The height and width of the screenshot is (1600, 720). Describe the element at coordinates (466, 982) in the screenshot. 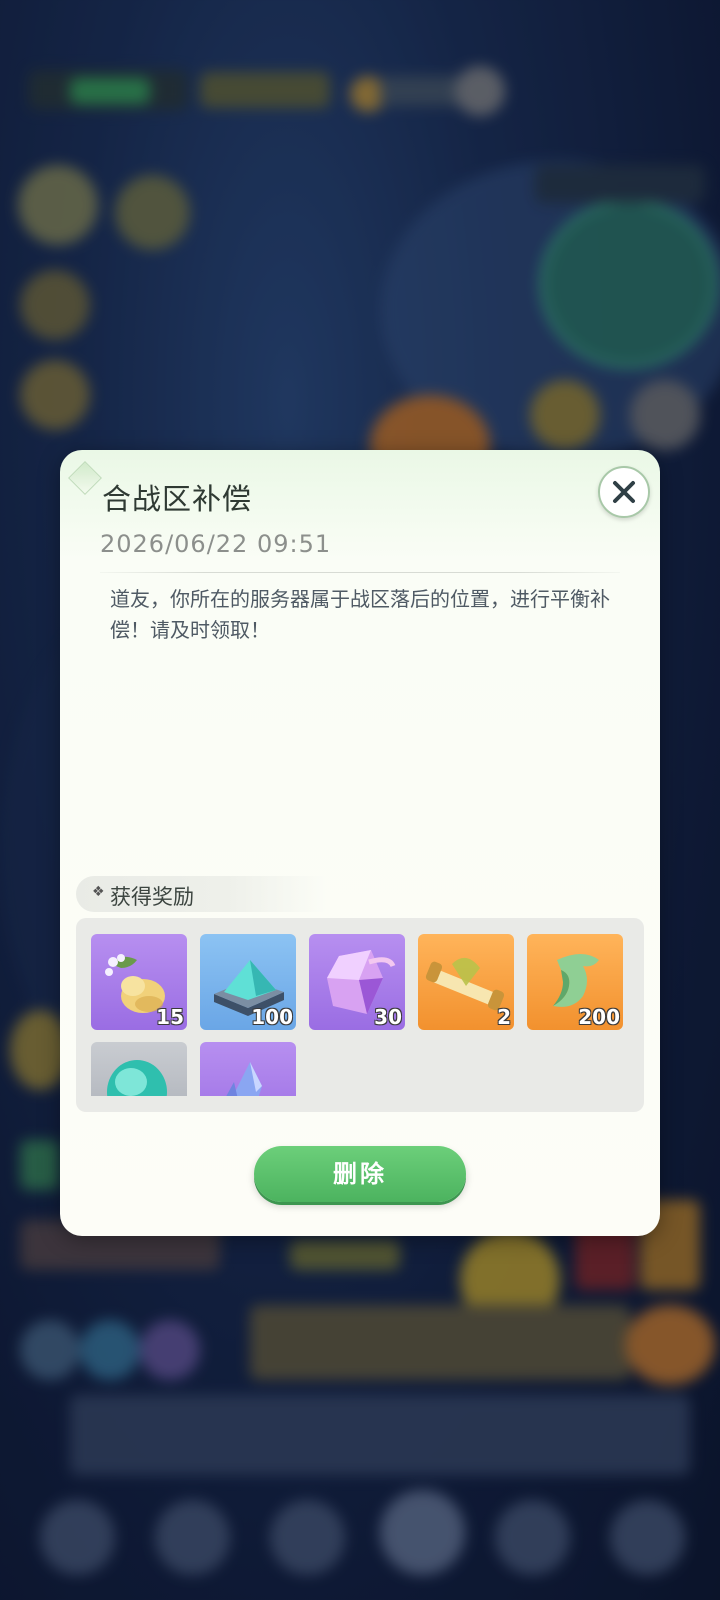

I see `reward-item: 2` at that location.